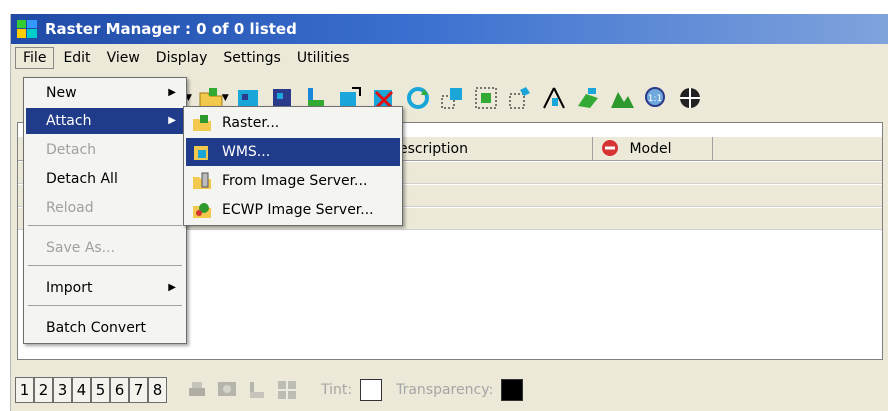 This screenshot has width=888, height=411. What do you see at coordinates (24, 390) in the screenshot?
I see `view-button-1: 1` at bounding box center [24, 390].